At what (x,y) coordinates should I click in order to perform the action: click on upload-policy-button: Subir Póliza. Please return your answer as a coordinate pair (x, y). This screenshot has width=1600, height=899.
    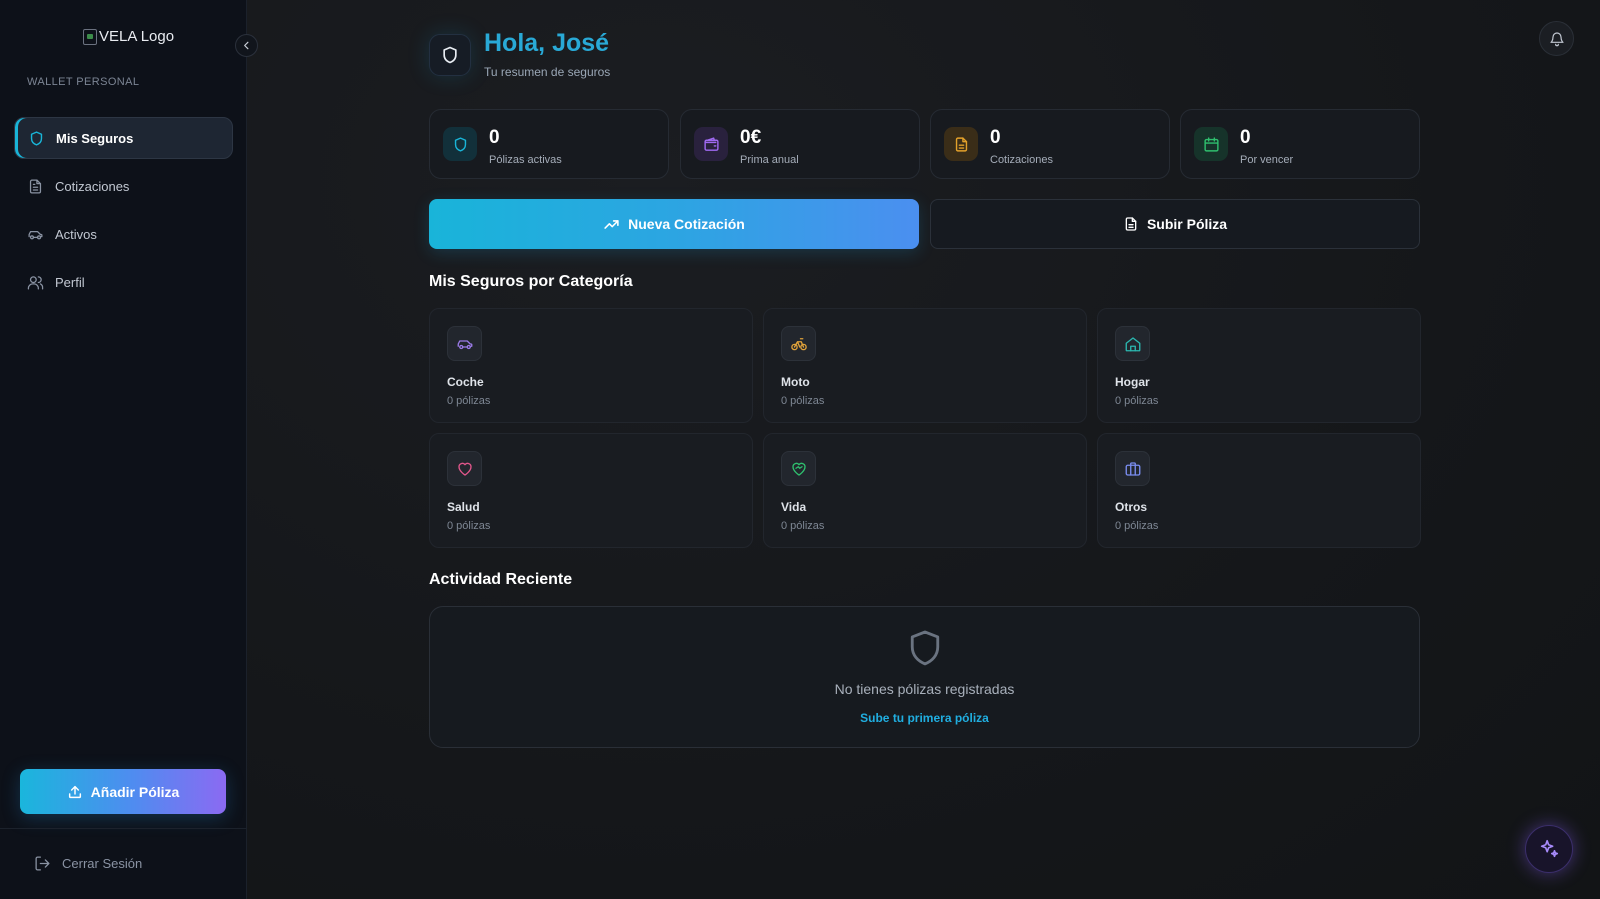
    Looking at the image, I should click on (1175, 224).